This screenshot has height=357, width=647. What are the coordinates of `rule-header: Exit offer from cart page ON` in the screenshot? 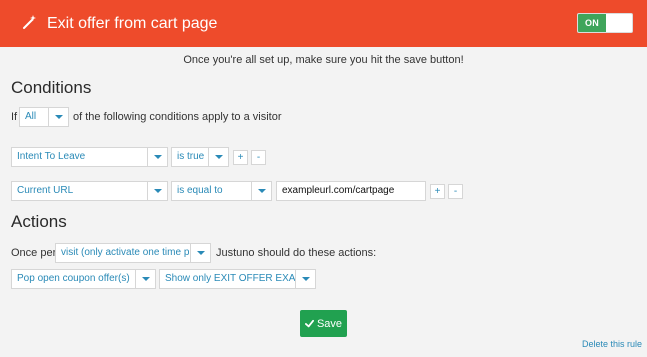 It's located at (323, 23).